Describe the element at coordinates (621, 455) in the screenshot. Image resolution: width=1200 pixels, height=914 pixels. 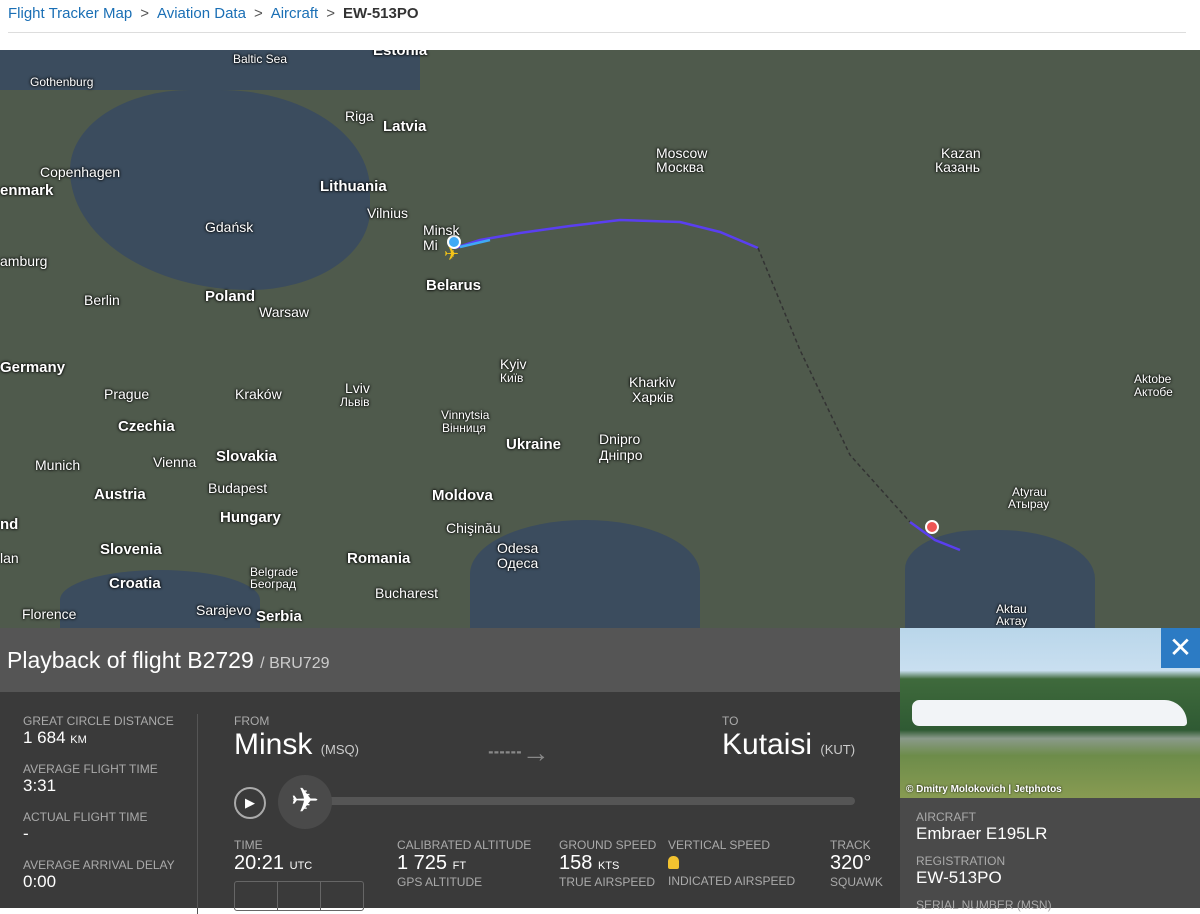
I see `map-label: Дніпро` at that location.